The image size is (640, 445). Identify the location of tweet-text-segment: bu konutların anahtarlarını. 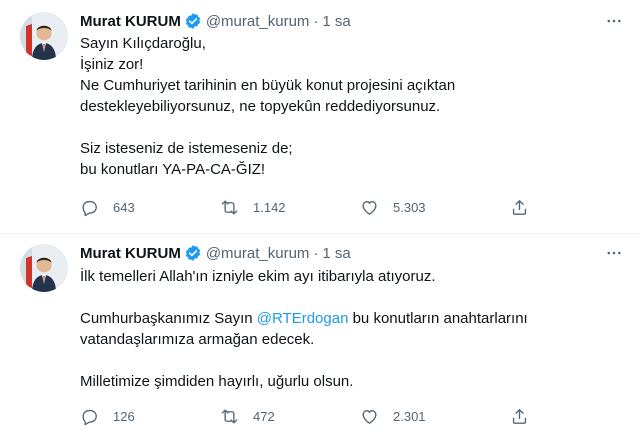
(438, 318).